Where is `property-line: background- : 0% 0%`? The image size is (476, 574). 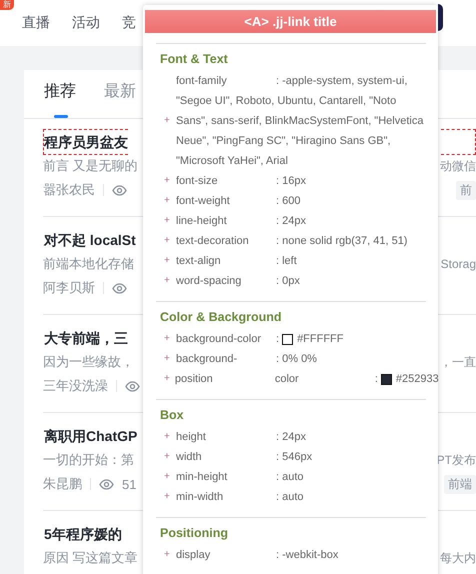 property-line: background- : 0% 0% is located at coordinates (247, 359).